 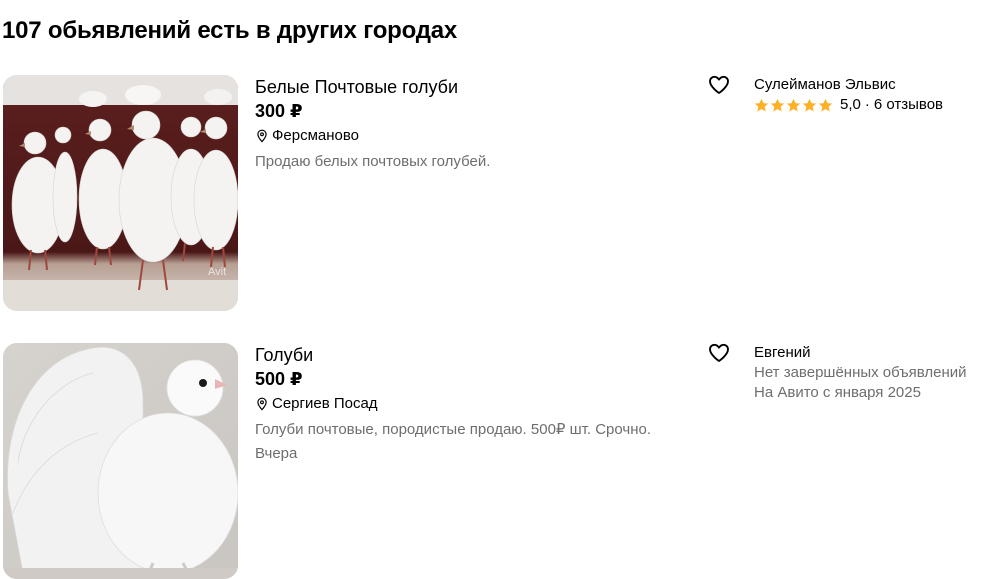 What do you see at coordinates (475, 87) in the screenshot?
I see `listing-title: Белые Почтовые голуби` at bounding box center [475, 87].